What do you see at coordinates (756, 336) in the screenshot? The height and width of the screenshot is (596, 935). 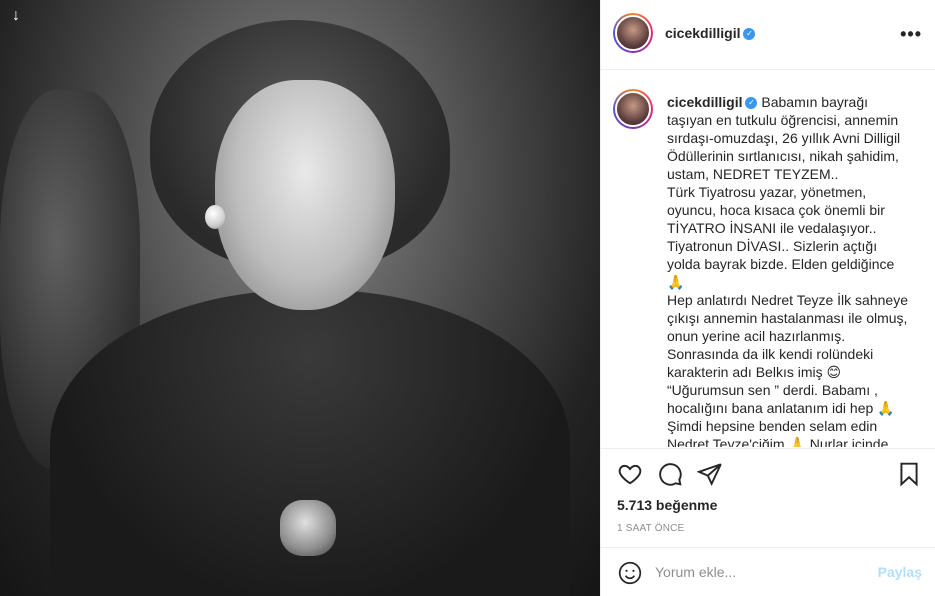 I see `caption-line: onun yerine acil hazırlanmış.` at bounding box center [756, 336].